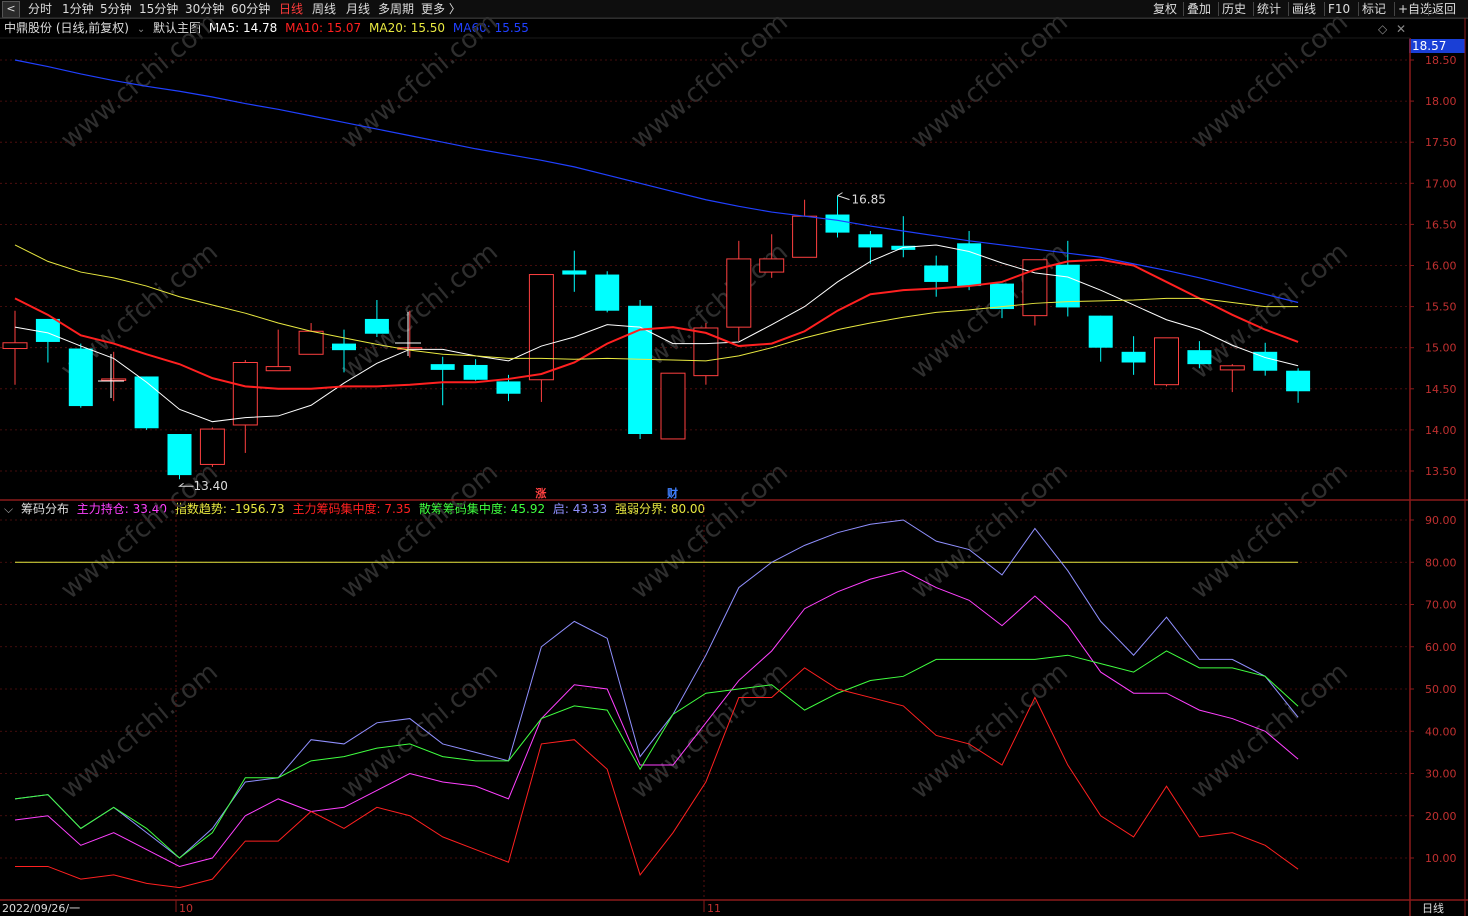 The image size is (1468, 916). Describe the element at coordinates (66, 28) in the screenshot. I see `stock-title: 中鼎股份 (日线,前复权)` at that location.